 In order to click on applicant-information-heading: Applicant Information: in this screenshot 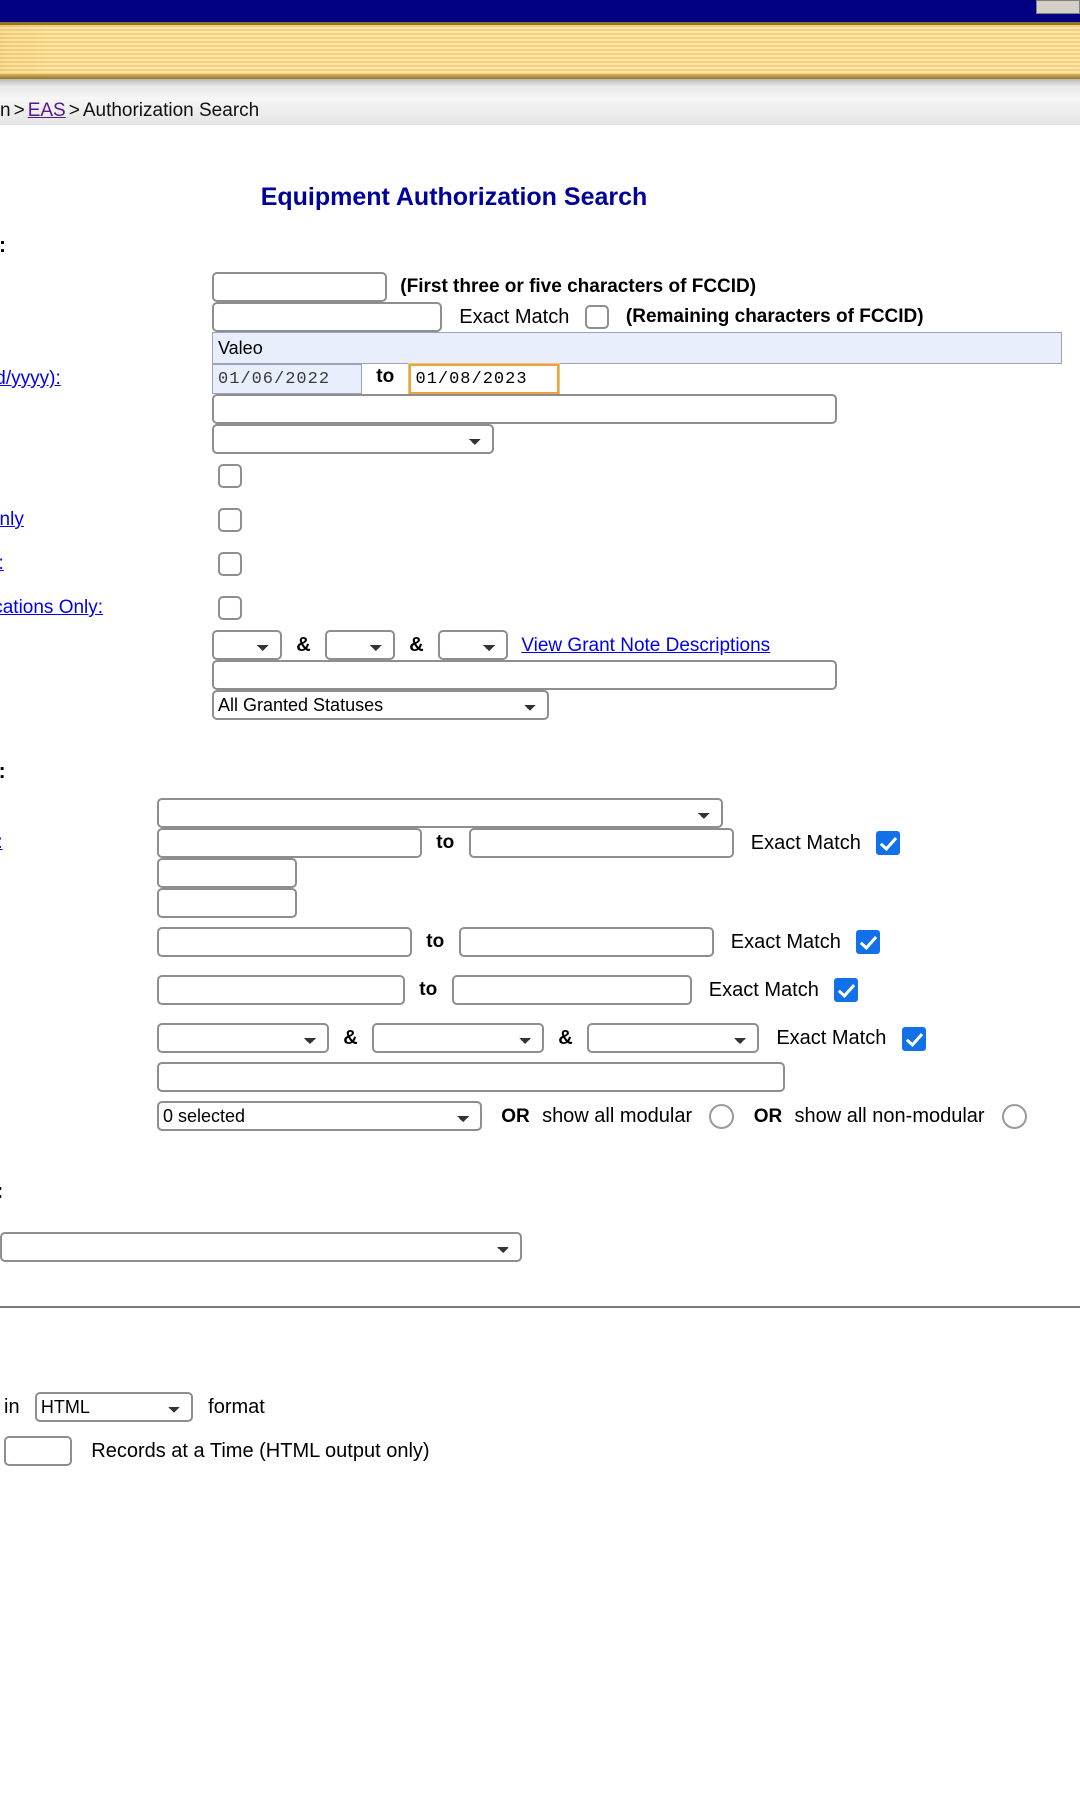, I will do `click(540, 246)`.